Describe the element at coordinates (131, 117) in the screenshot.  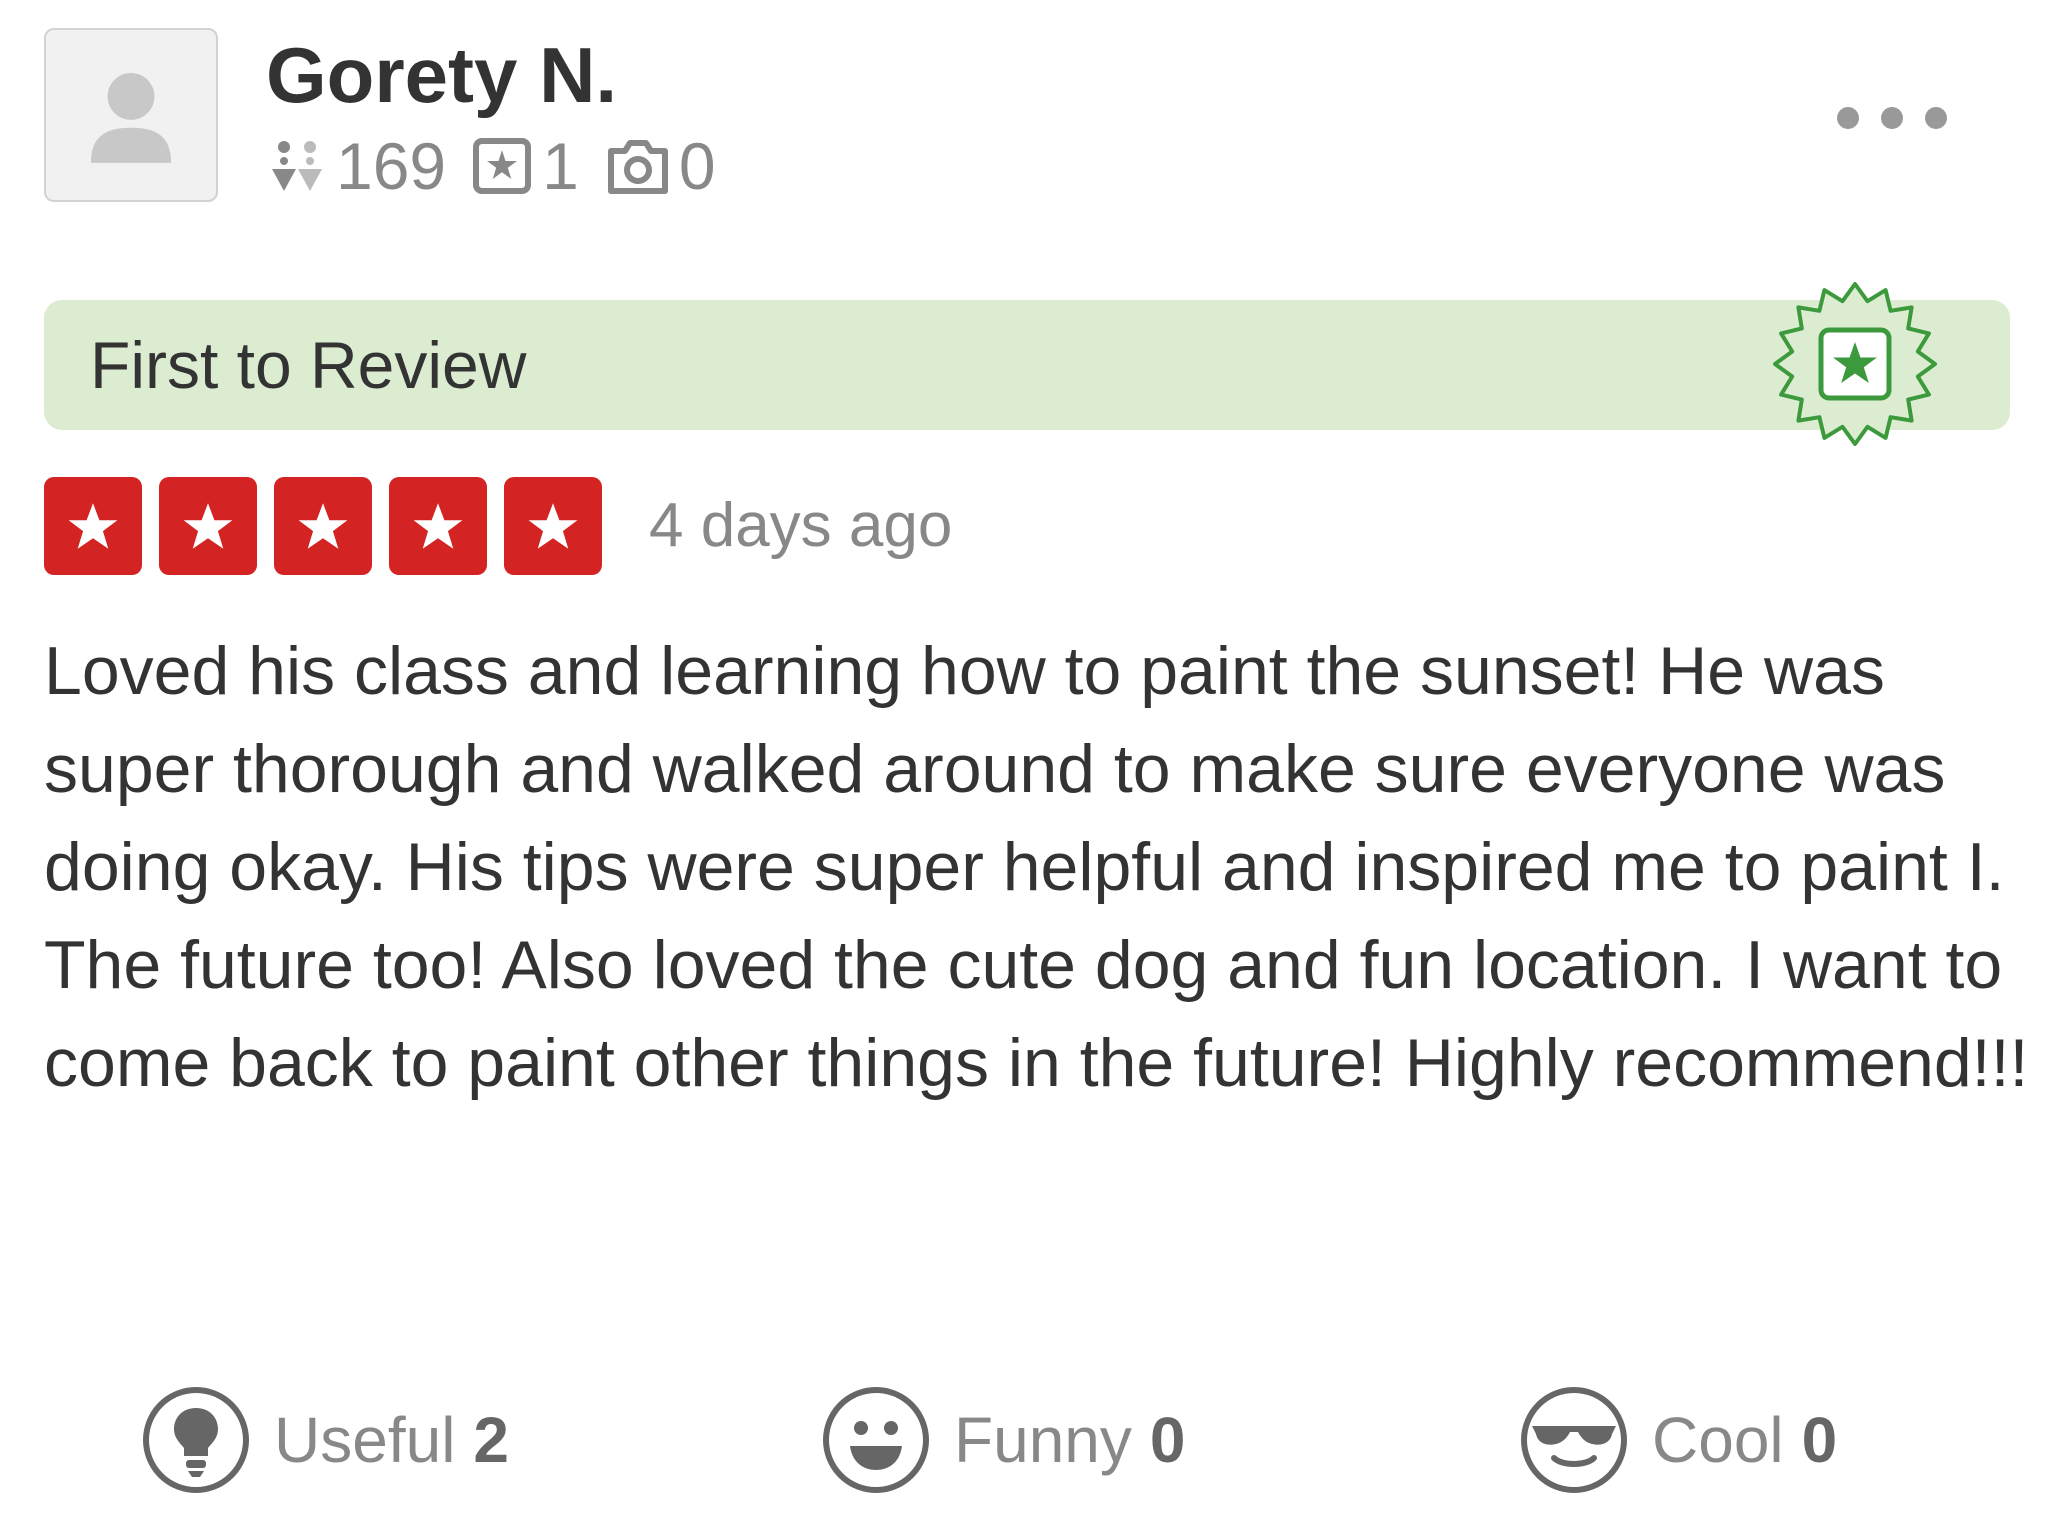
I see `default-user-avatar-icon` at that location.